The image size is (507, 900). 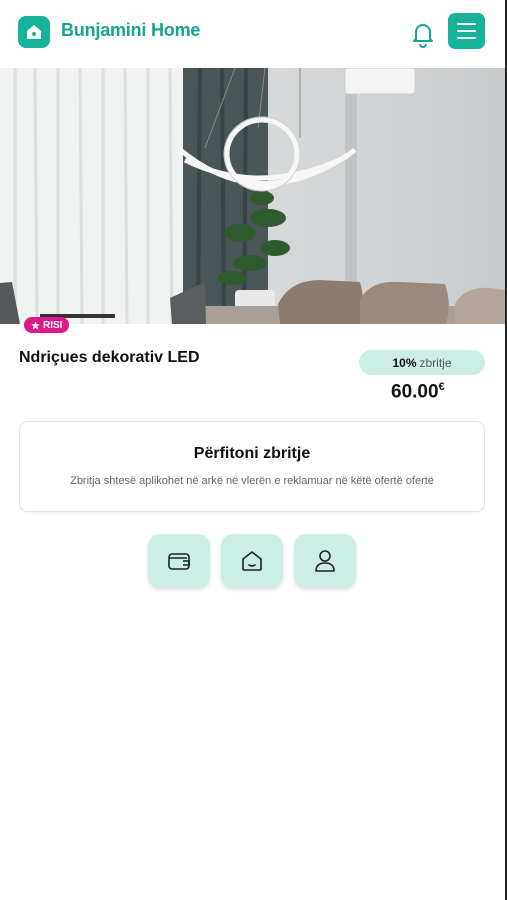 What do you see at coordinates (252, 453) in the screenshot?
I see `promo-title: Përfitoni zbritje` at bounding box center [252, 453].